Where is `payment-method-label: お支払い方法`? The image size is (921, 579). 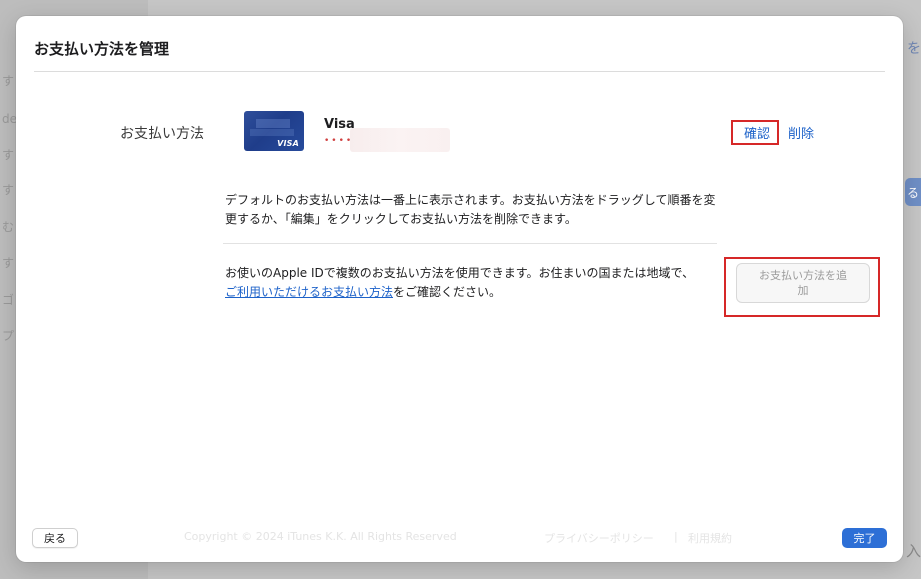
payment-method-label: お支払い方法 is located at coordinates (162, 134).